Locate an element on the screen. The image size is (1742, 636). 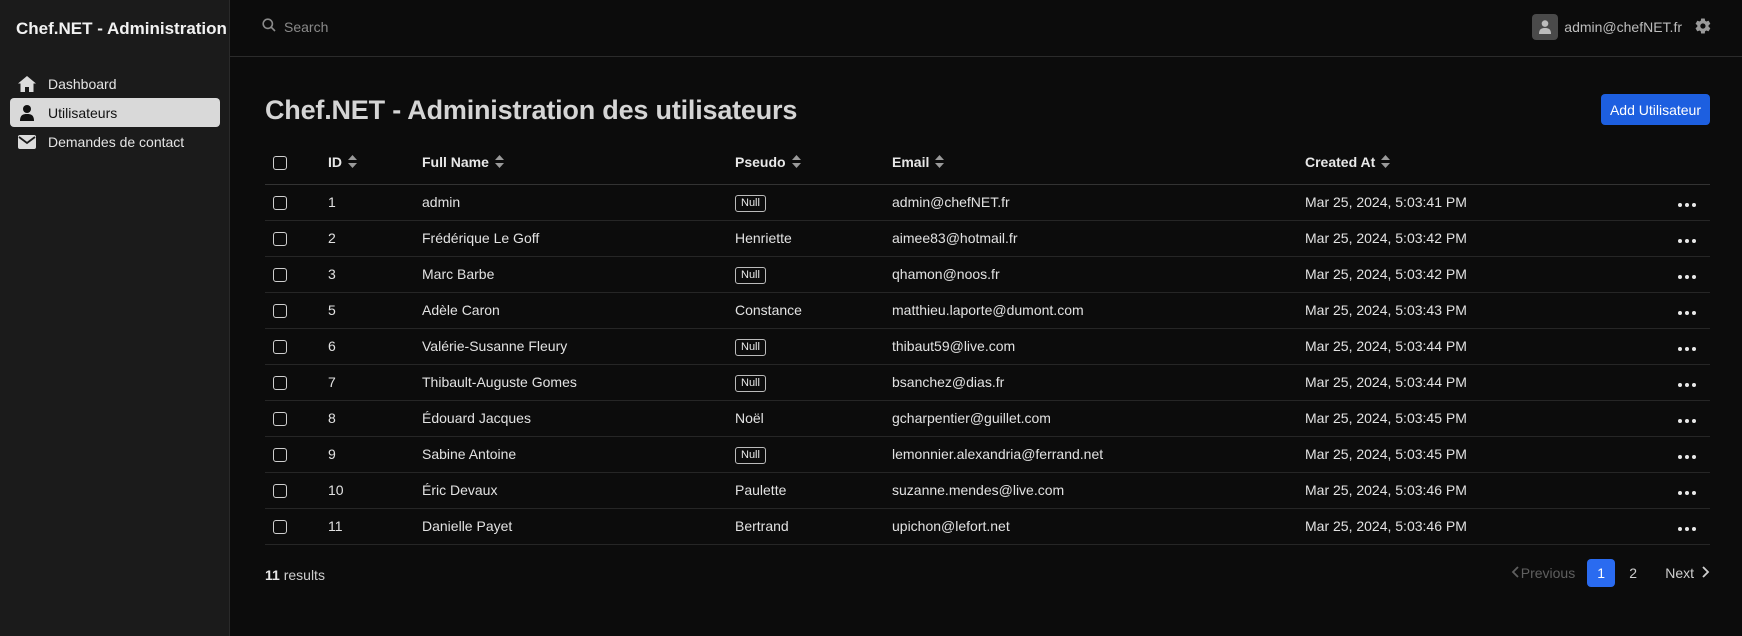
page-button-2: 2 is located at coordinates (1633, 573).